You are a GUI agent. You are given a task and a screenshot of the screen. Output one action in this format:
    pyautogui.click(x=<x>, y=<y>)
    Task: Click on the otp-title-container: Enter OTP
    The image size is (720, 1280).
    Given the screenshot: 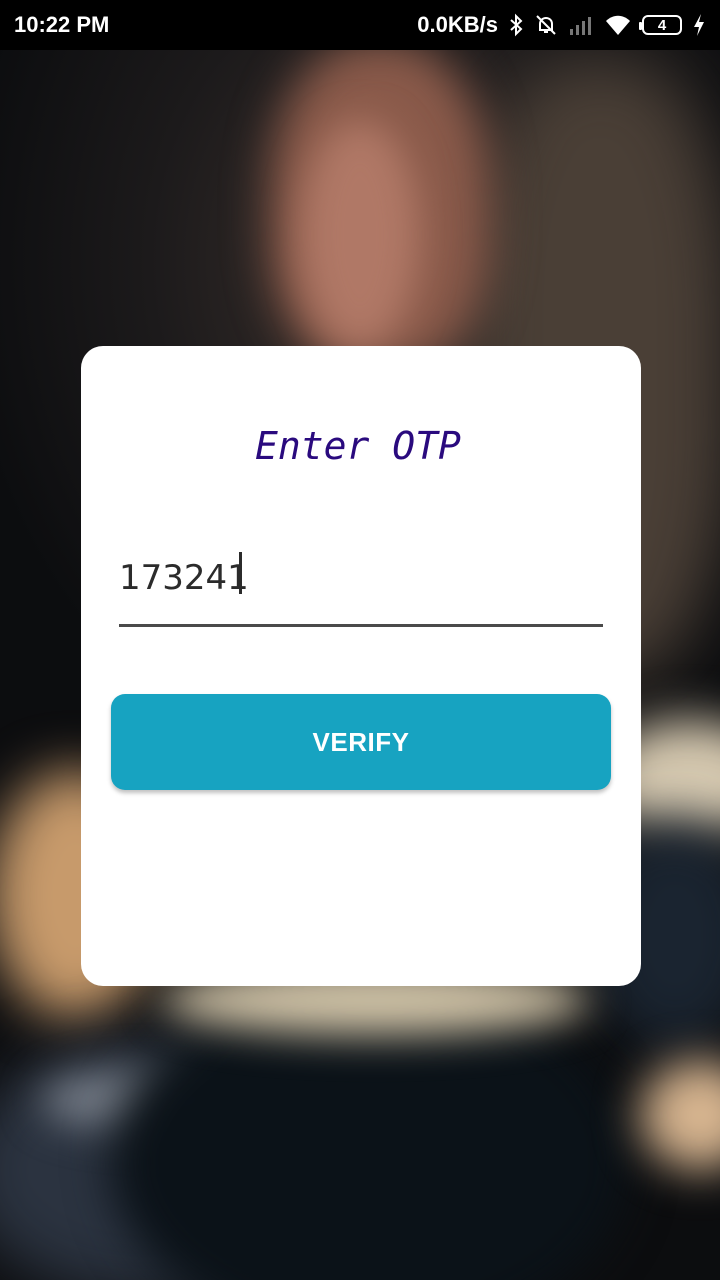 What is the action you would take?
    pyautogui.click(x=361, y=446)
    